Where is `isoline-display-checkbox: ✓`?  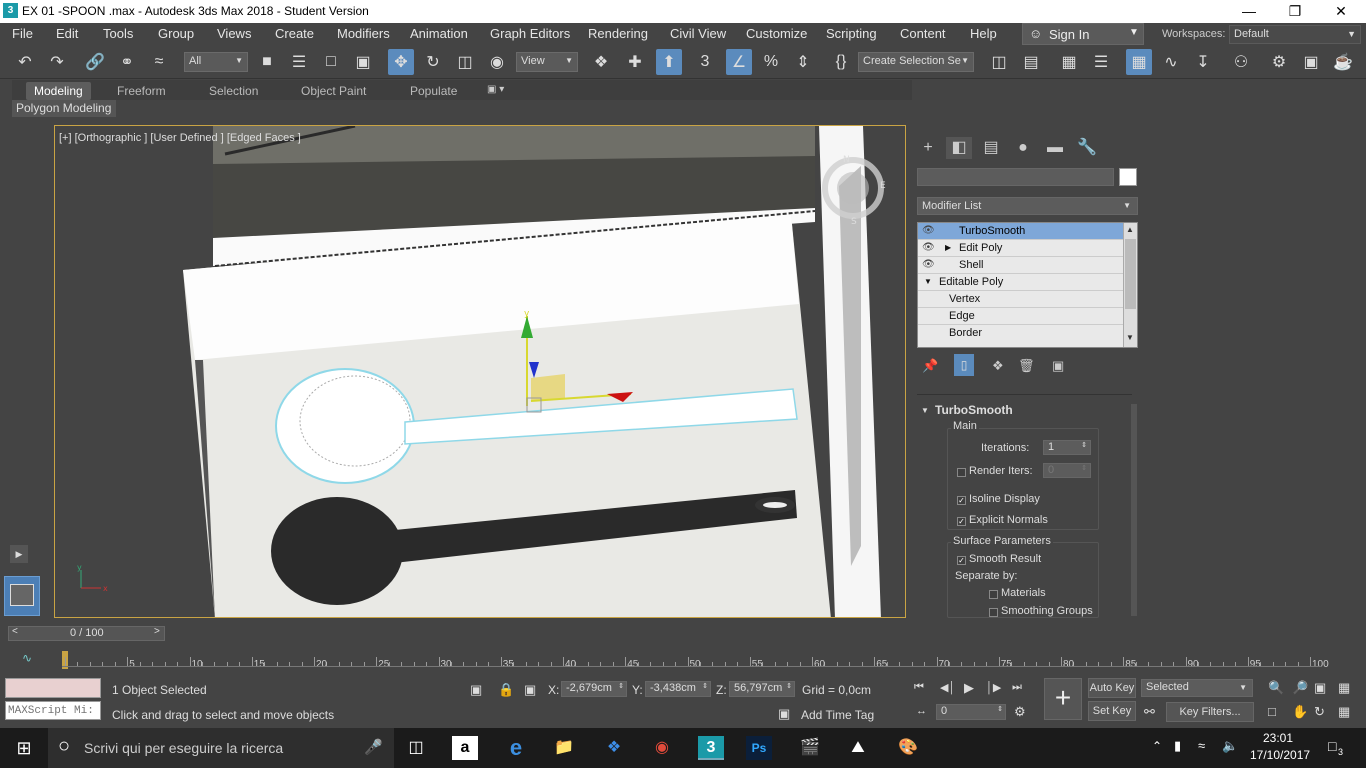
isoline-display-checkbox: ✓ is located at coordinates (961, 500).